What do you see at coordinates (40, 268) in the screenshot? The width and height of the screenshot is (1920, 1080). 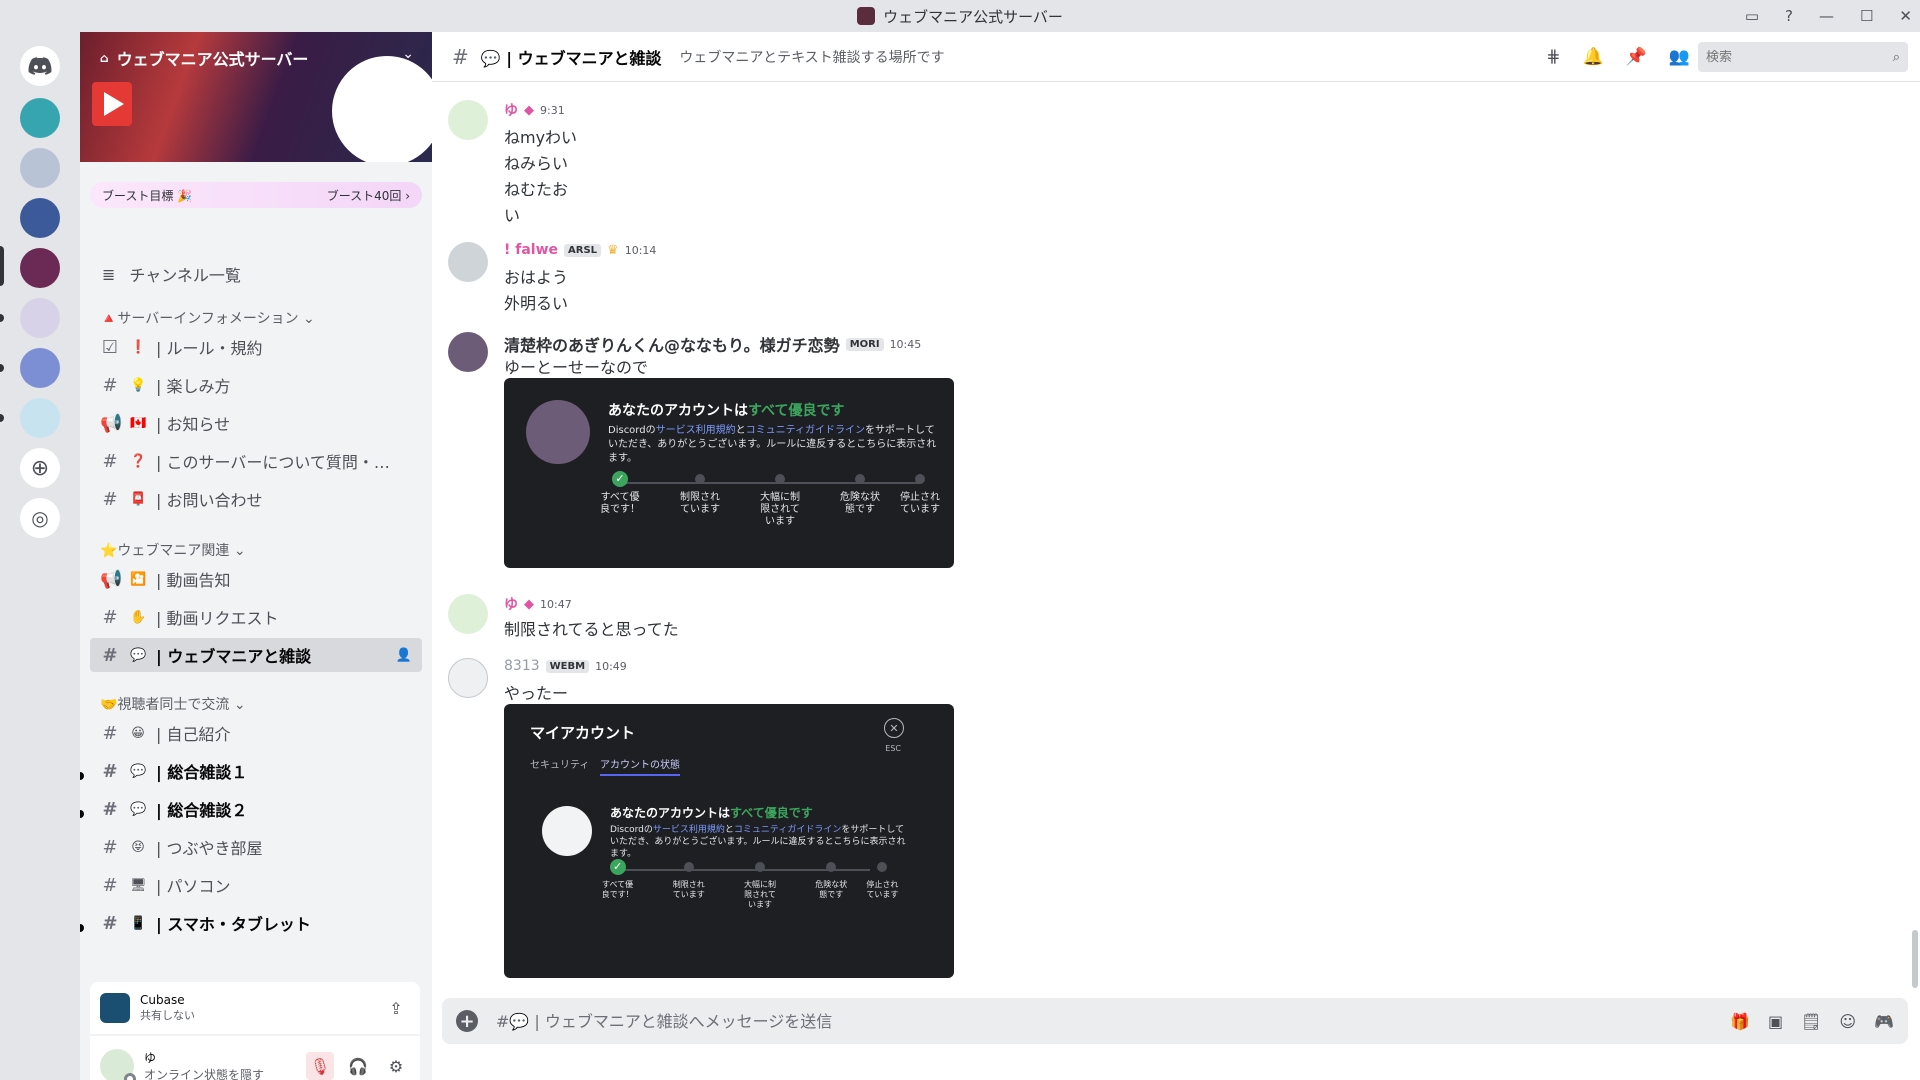 I see `server-icon-webmania` at bounding box center [40, 268].